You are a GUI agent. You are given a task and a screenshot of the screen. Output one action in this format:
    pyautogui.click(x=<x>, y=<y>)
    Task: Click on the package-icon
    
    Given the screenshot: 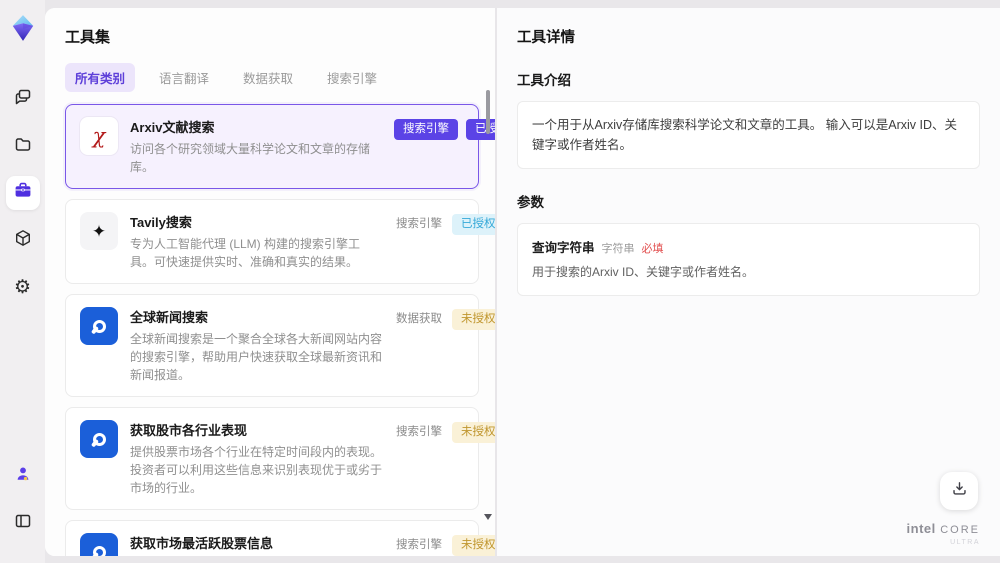 What is the action you would take?
    pyautogui.click(x=23, y=240)
    